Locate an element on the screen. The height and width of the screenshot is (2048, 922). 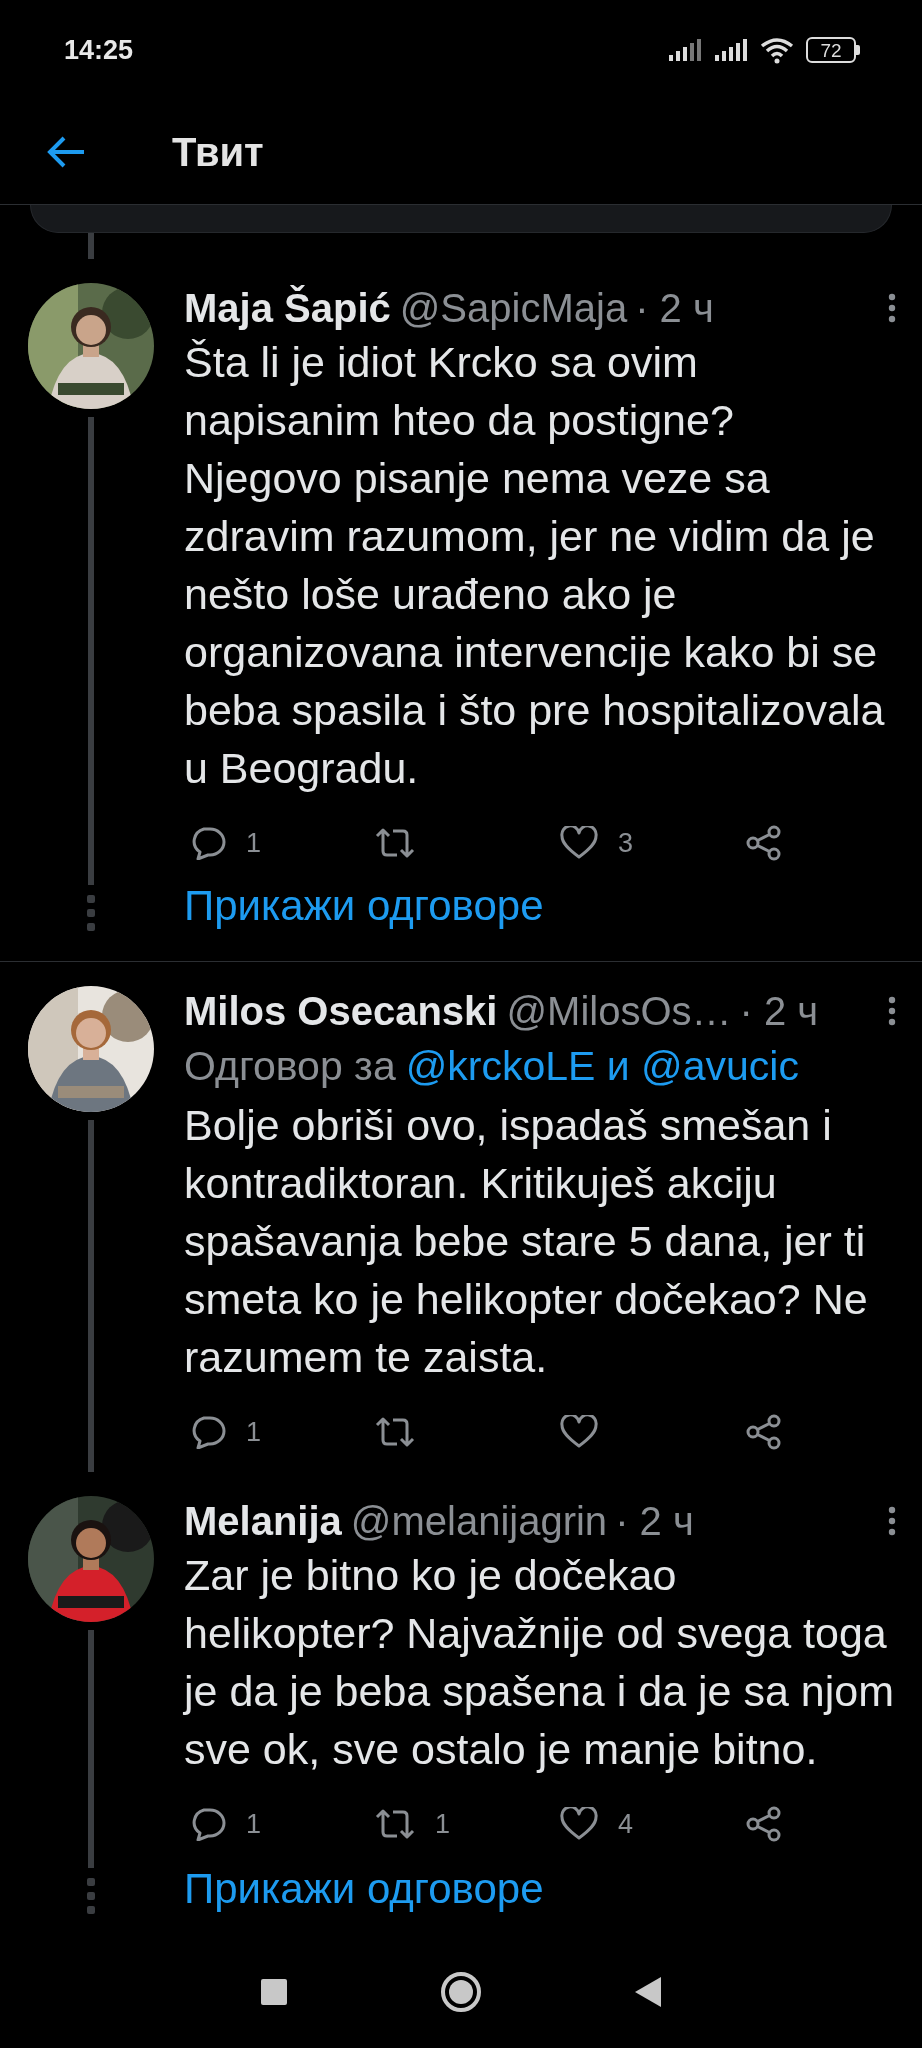
retweet-count: 1 is located at coordinates (443, 1824).